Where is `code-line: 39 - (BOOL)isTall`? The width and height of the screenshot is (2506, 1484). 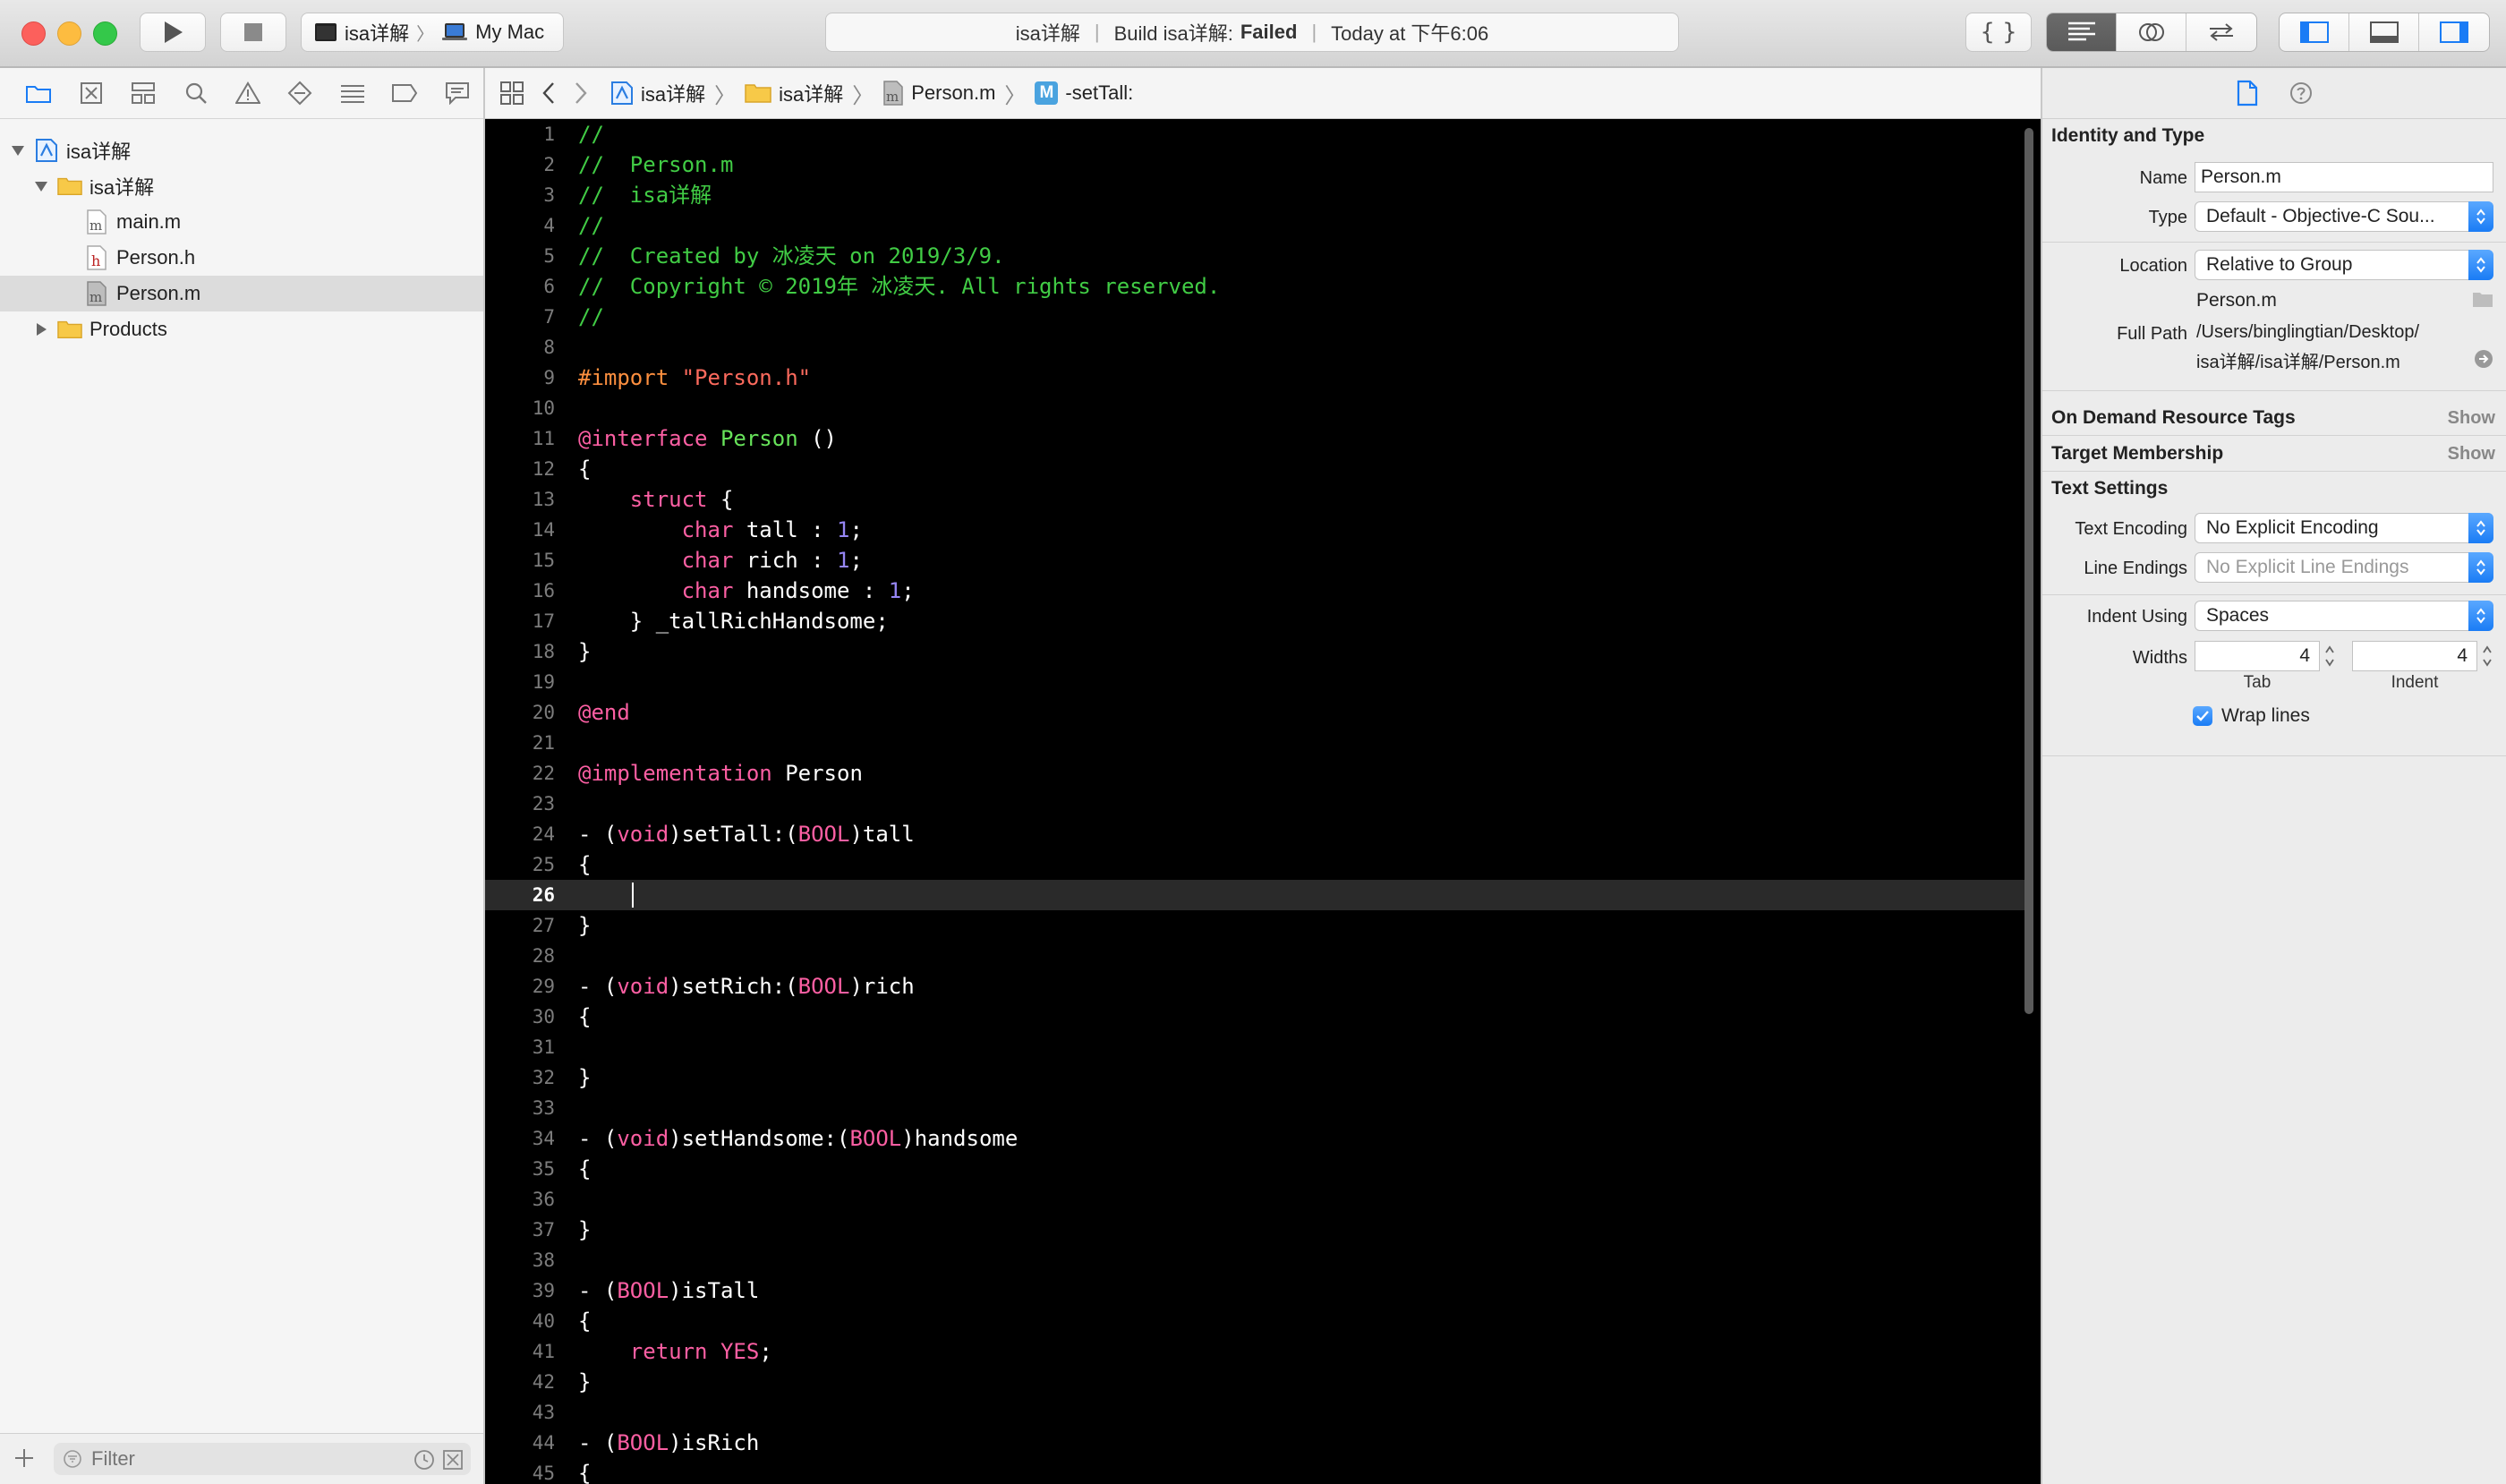 code-line: 39 - (BOOL)isTall is located at coordinates (1255, 1290).